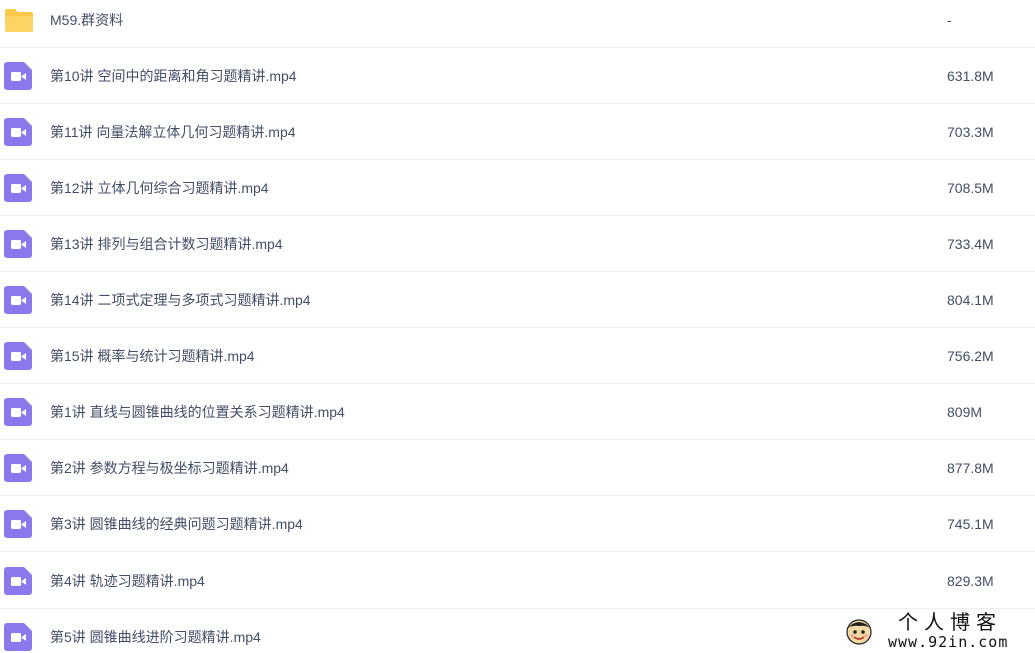 This screenshot has height=653, width=1035. I want to click on cartoon-avatar-icon, so click(859, 631).